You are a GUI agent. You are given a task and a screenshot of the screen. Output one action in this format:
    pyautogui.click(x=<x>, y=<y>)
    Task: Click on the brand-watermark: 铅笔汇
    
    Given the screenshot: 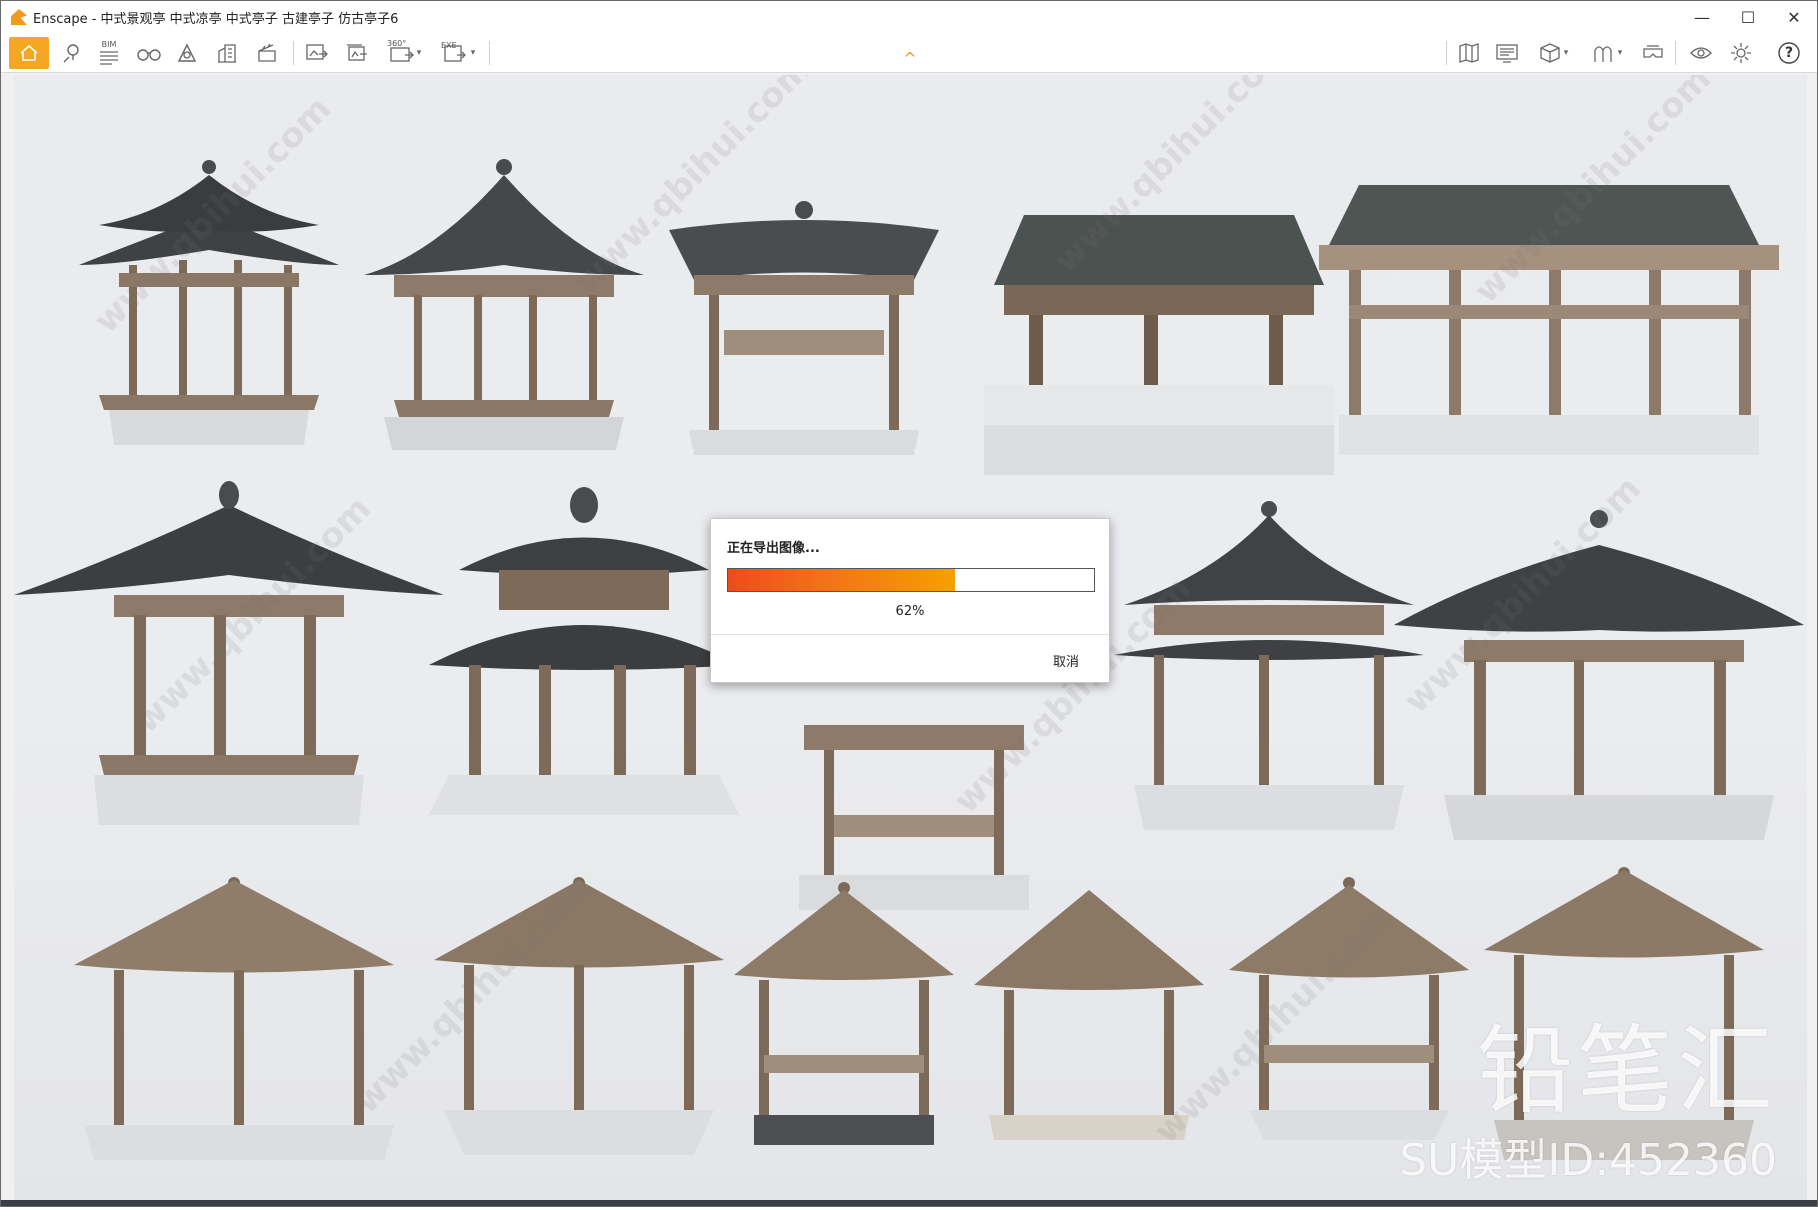 What is the action you would take?
    pyautogui.click(x=1627, y=1071)
    